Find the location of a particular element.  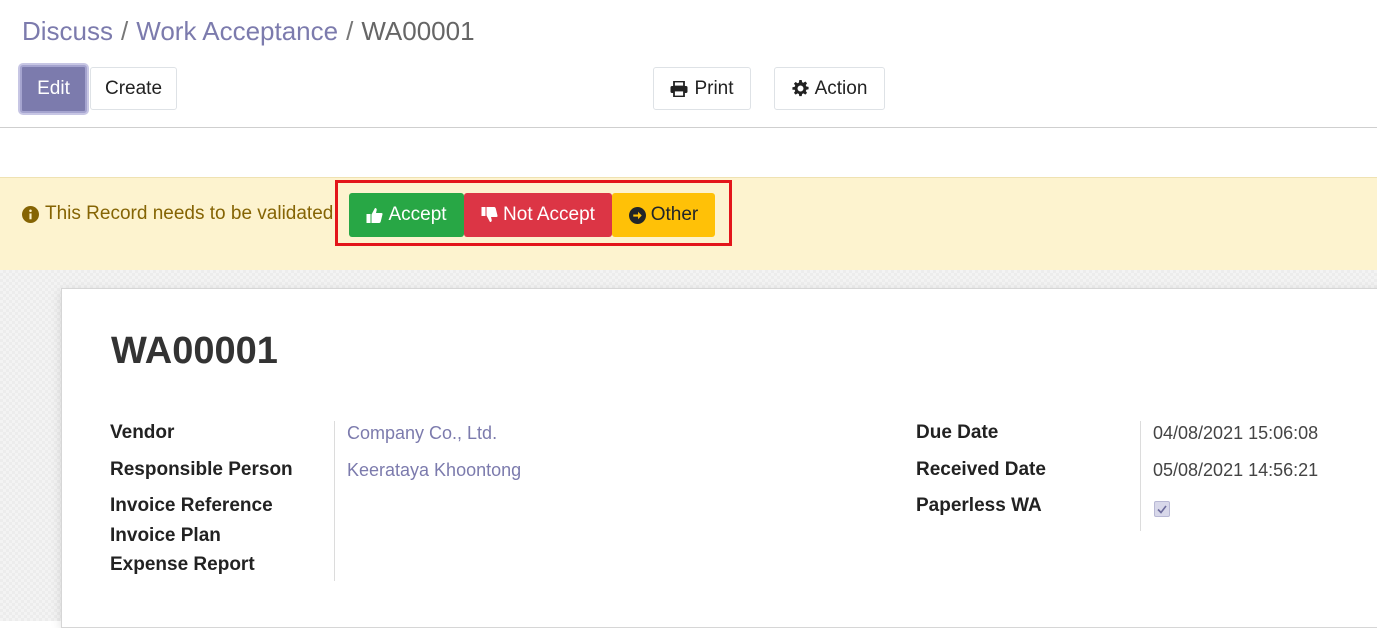

print-button: Print is located at coordinates (702, 88).